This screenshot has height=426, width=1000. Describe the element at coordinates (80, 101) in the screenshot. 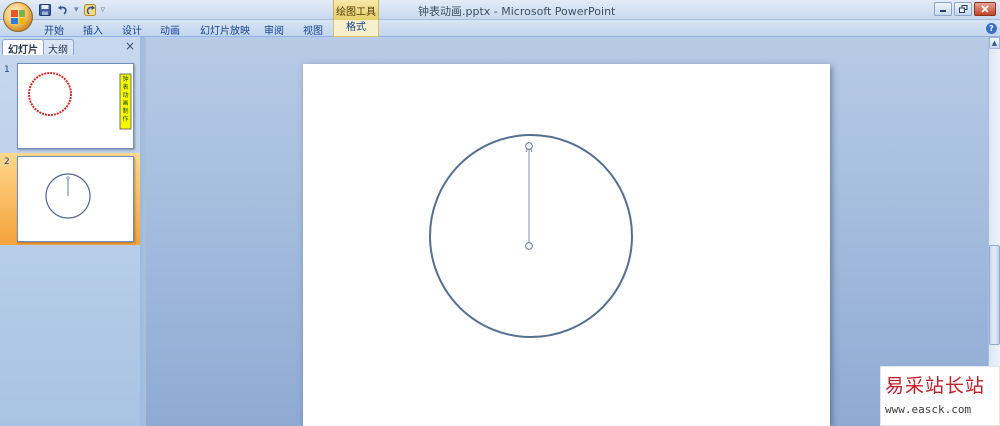

I see `slide-1-preview` at that location.